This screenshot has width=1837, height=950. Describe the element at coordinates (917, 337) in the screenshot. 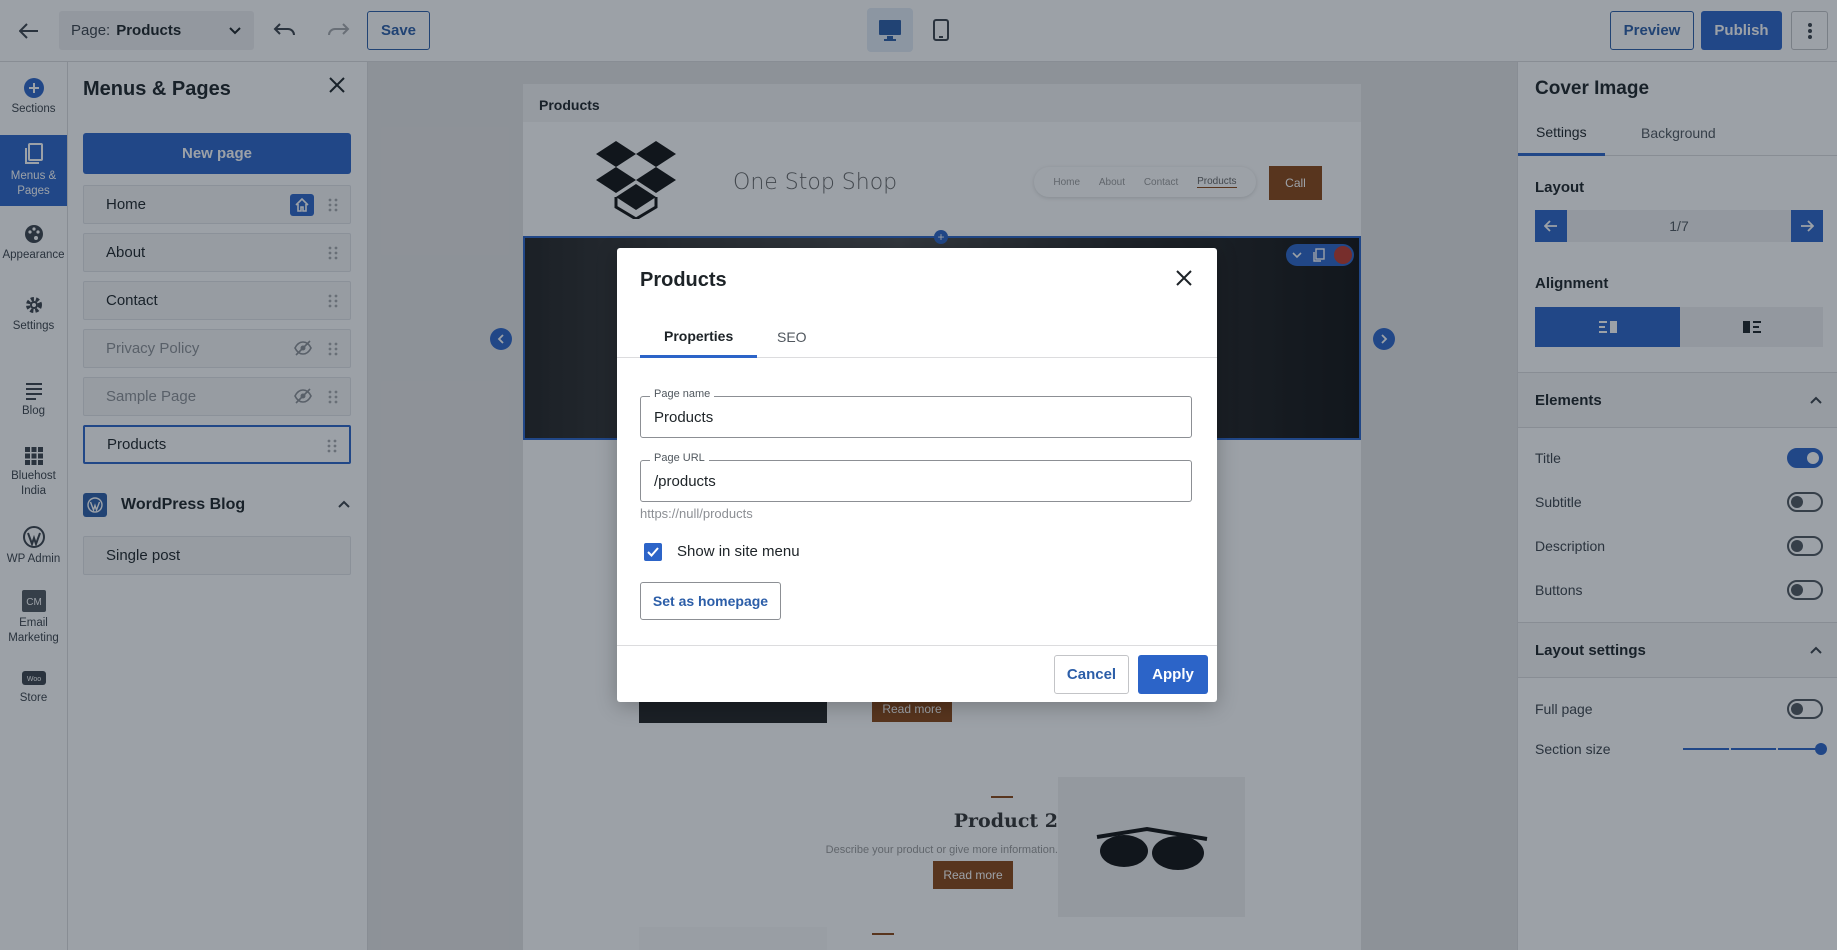

I see `dialog-tabs: Properties SEO` at that location.